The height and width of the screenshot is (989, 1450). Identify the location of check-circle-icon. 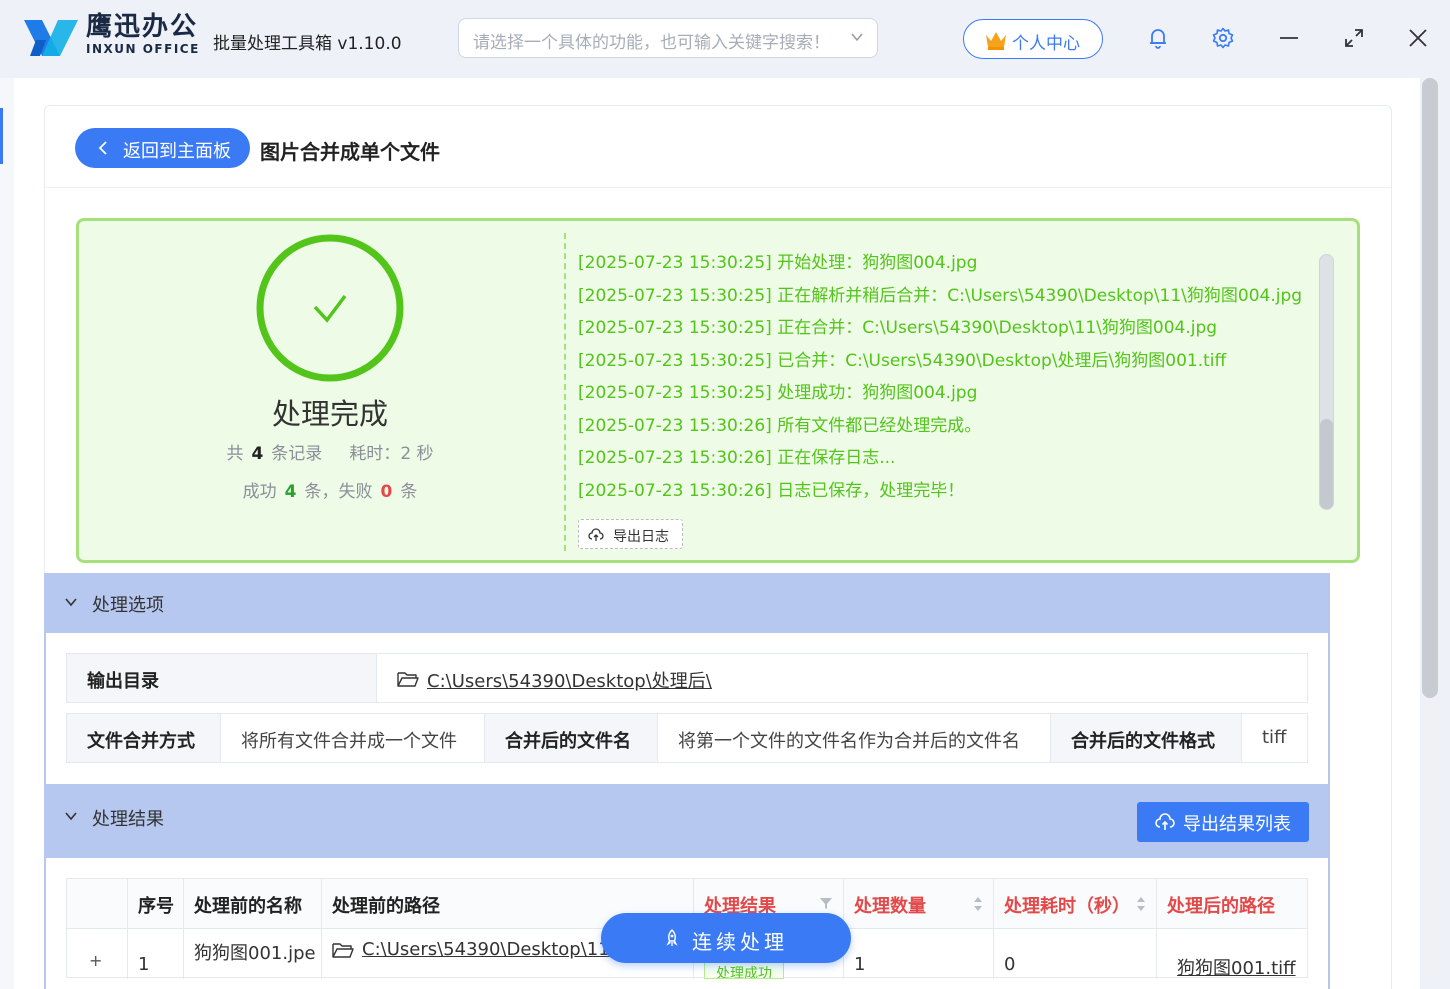
(330, 308).